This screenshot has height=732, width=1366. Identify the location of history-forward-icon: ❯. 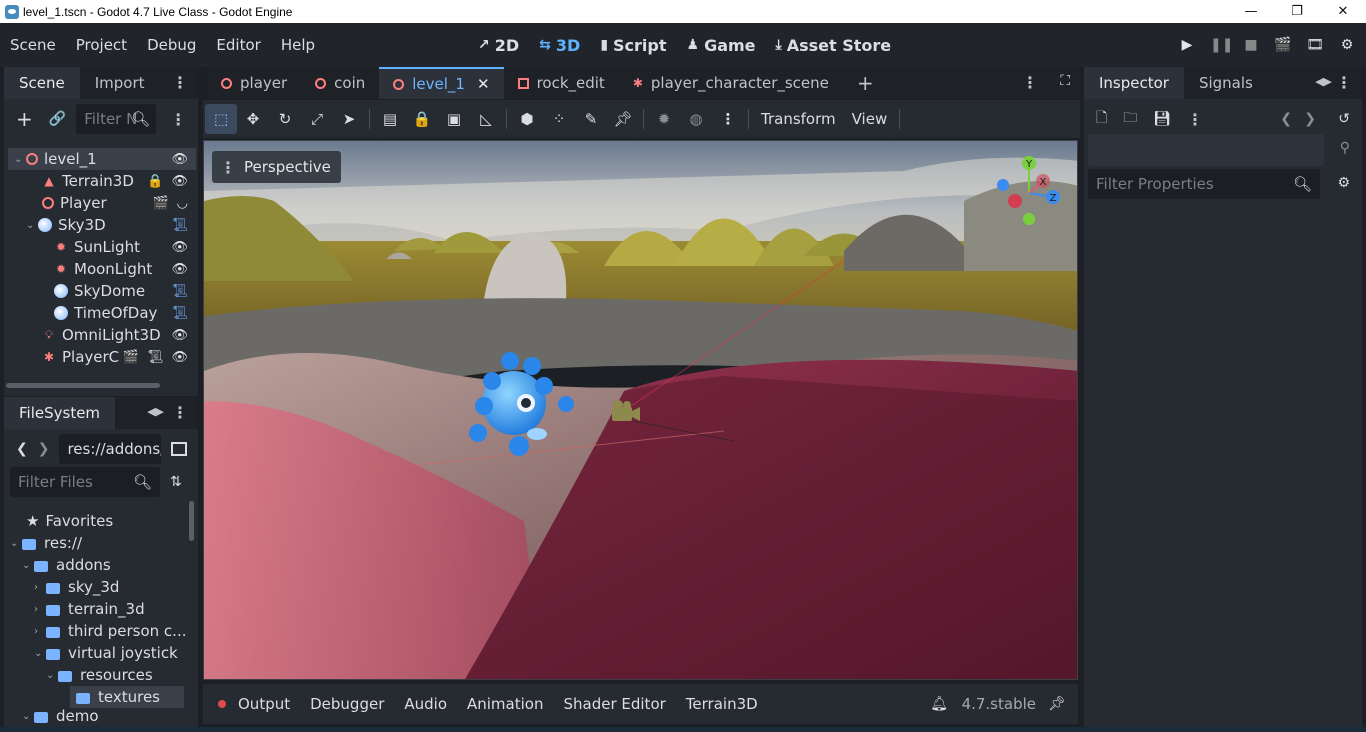
(1310, 119).